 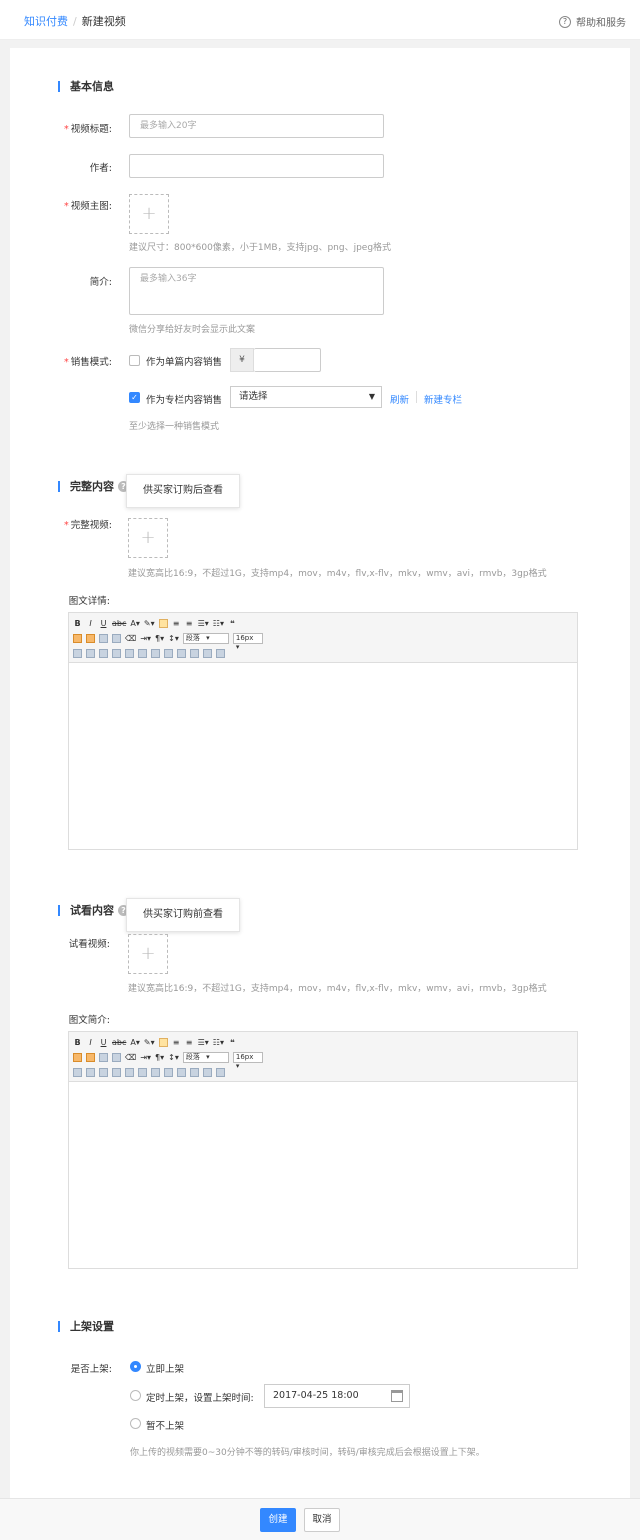 I want to click on shelf-scheduled-radio, so click(x=135, y=1395).